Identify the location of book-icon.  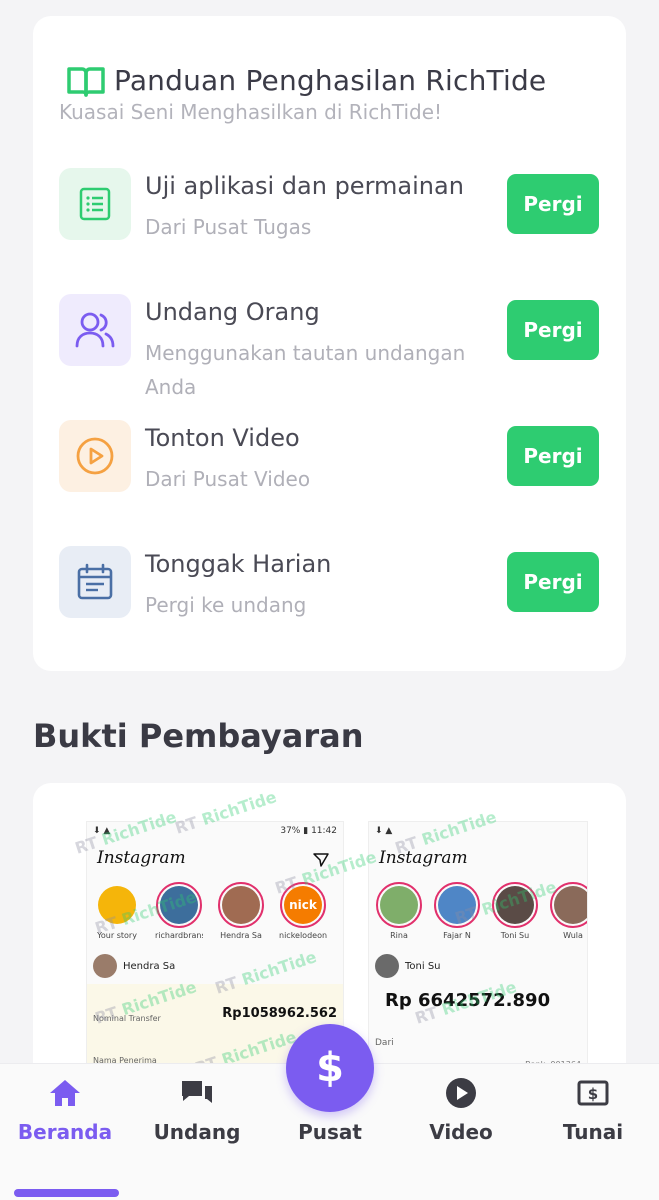
(86, 81).